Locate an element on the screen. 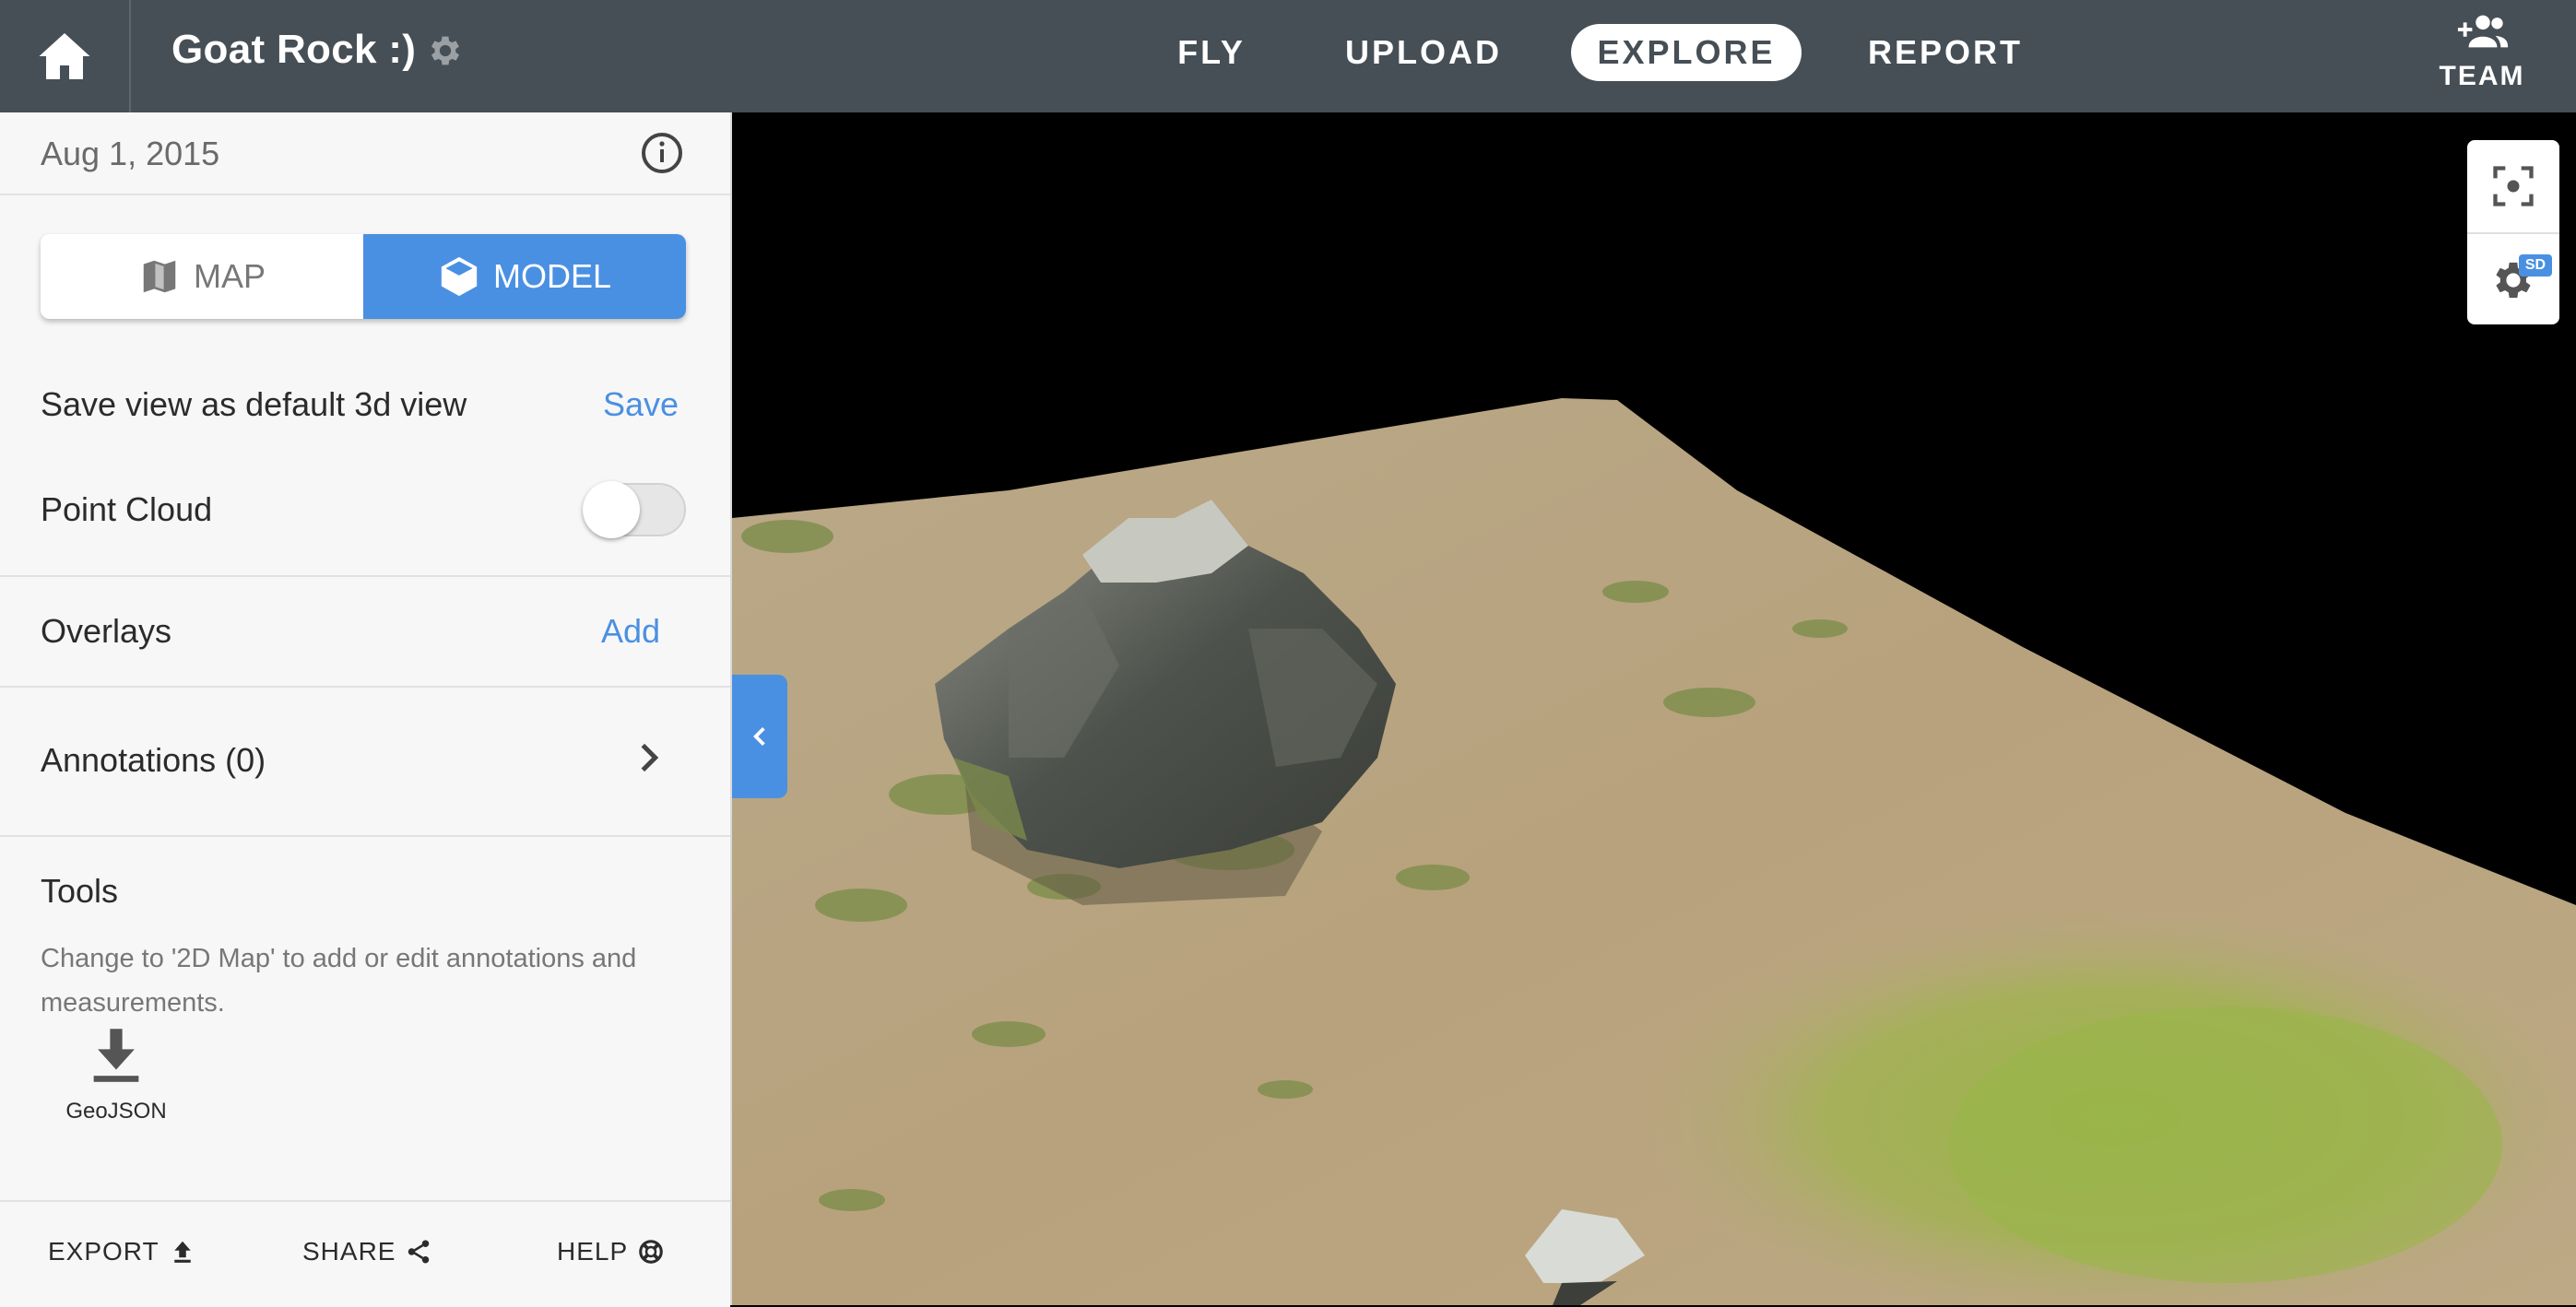 This screenshot has height=1307, width=2576. view-mode-toggle: MAP MODEL is located at coordinates (363, 277).